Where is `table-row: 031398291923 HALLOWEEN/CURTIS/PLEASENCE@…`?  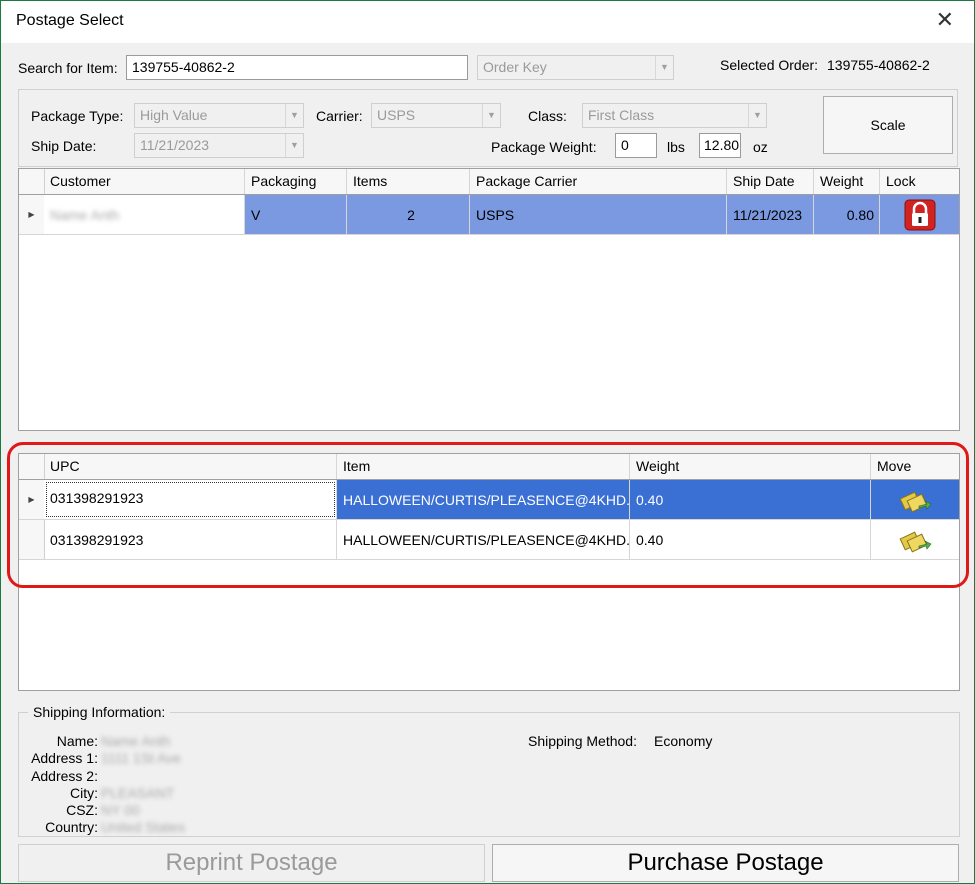 table-row: 031398291923 HALLOWEEN/CURTIS/PLEASENCE@… is located at coordinates (489, 540).